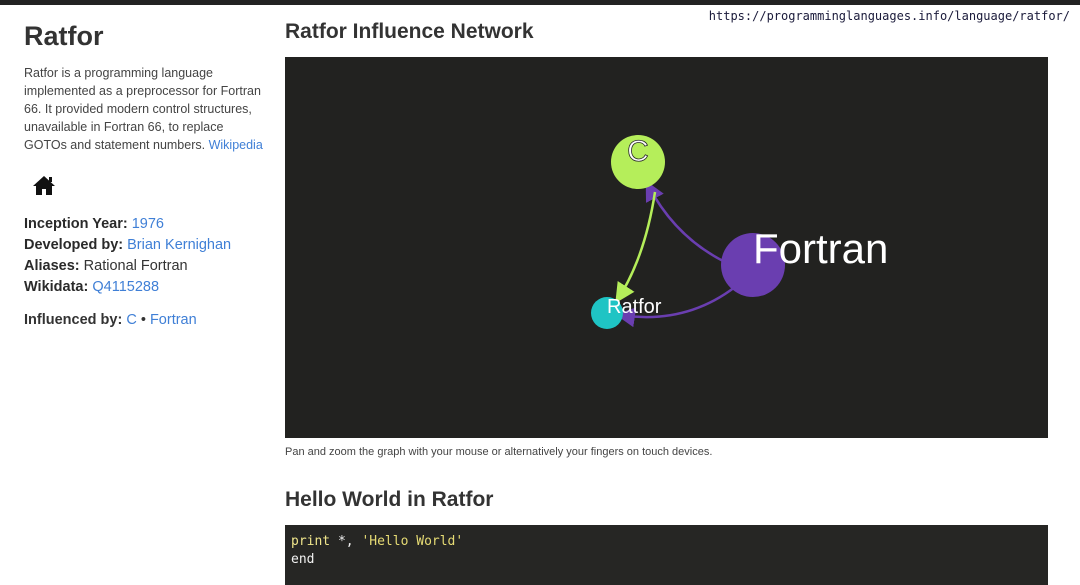  What do you see at coordinates (148, 224) in the screenshot?
I see `inception-year-link: 1976` at bounding box center [148, 224].